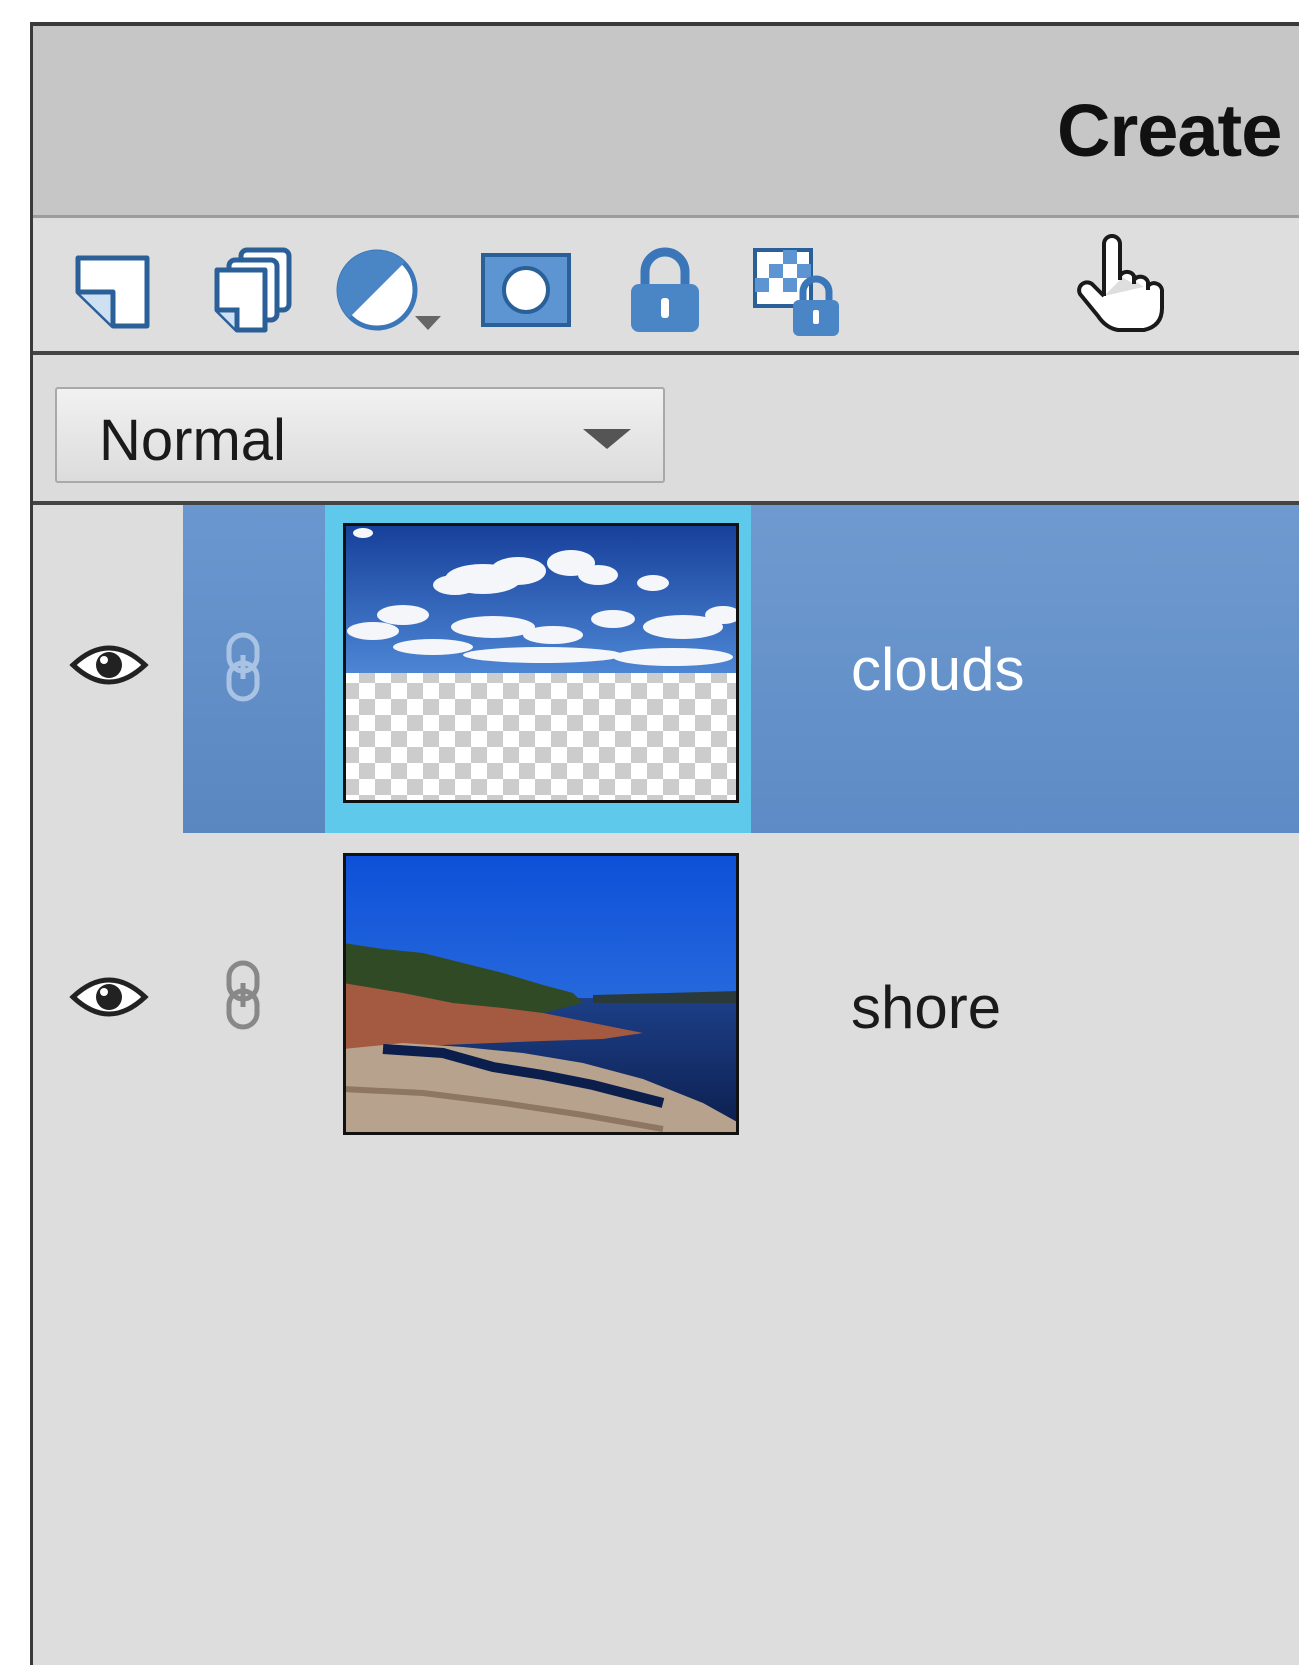 The width and height of the screenshot is (1299, 1665). Describe the element at coordinates (796, 292) in the screenshot. I see `lock-transparent-icon` at that location.